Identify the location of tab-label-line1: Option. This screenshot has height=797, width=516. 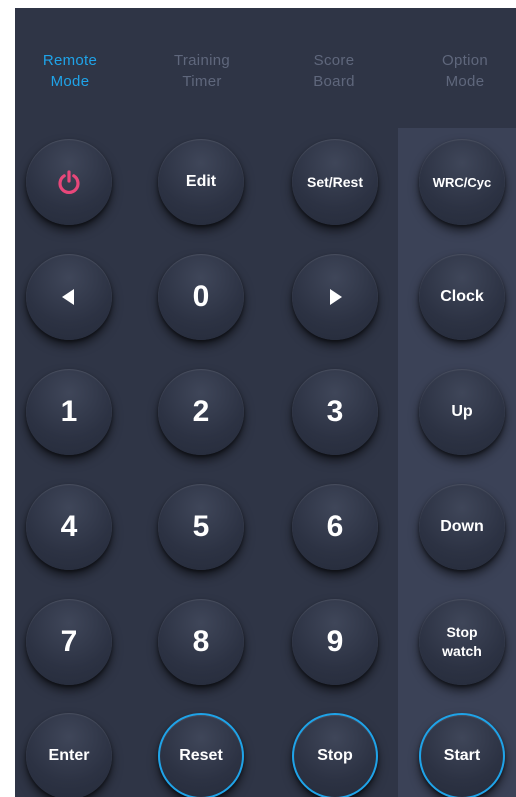
(465, 60).